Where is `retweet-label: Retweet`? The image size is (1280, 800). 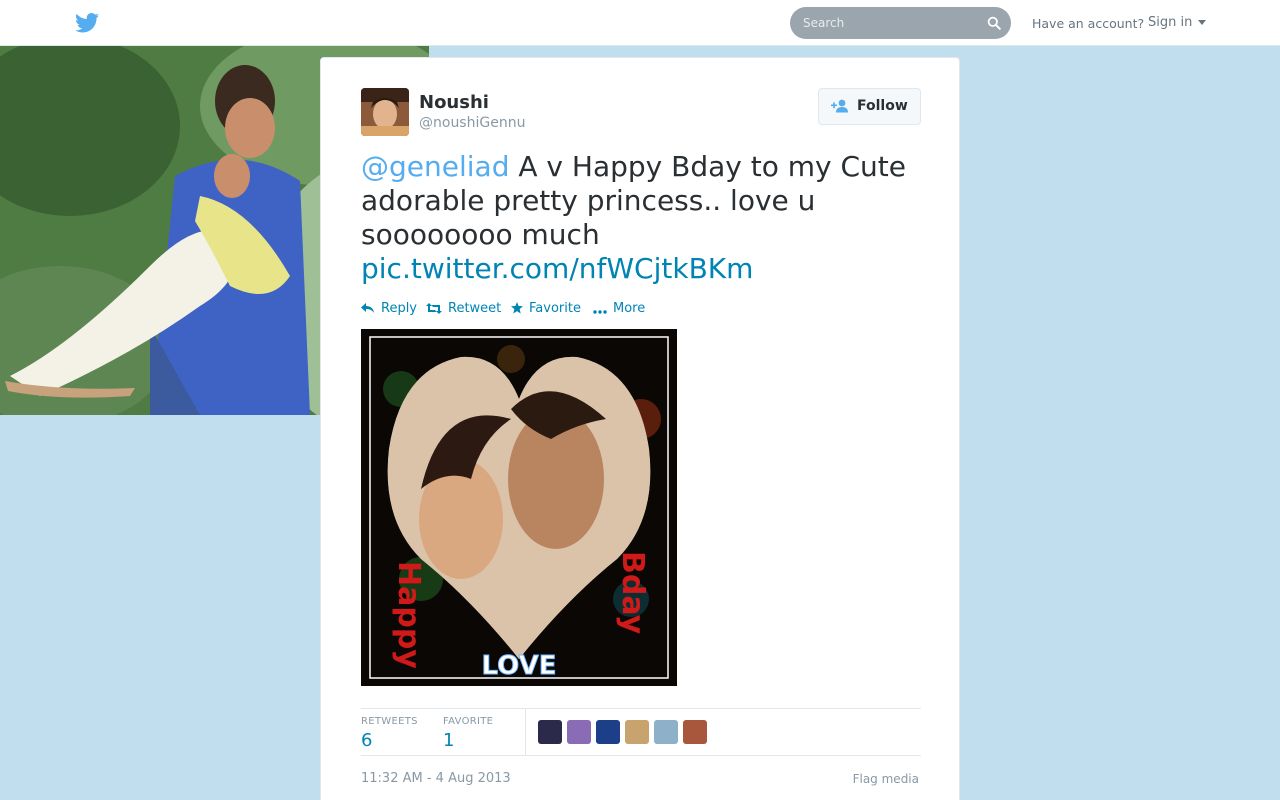 retweet-label: Retweet is located at coordinates (475, 308).